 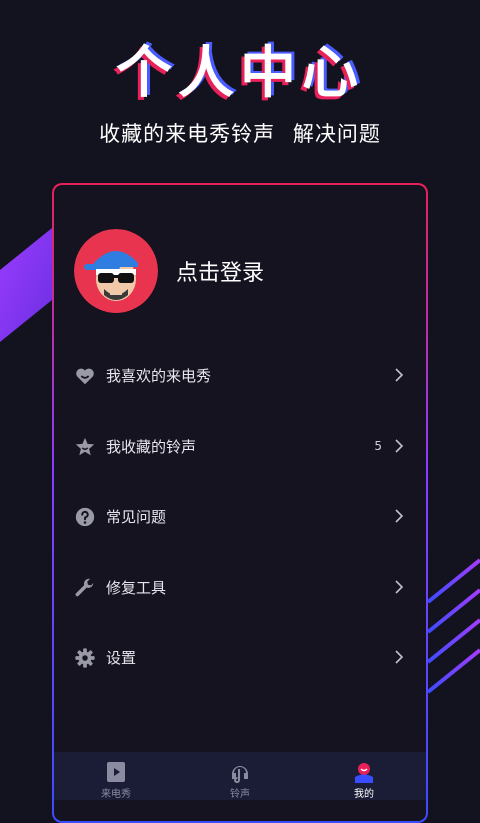 What do you see at coordinates (116, 772) in the screenshot?
I see `video-icon` at bounding box center [116, 772].